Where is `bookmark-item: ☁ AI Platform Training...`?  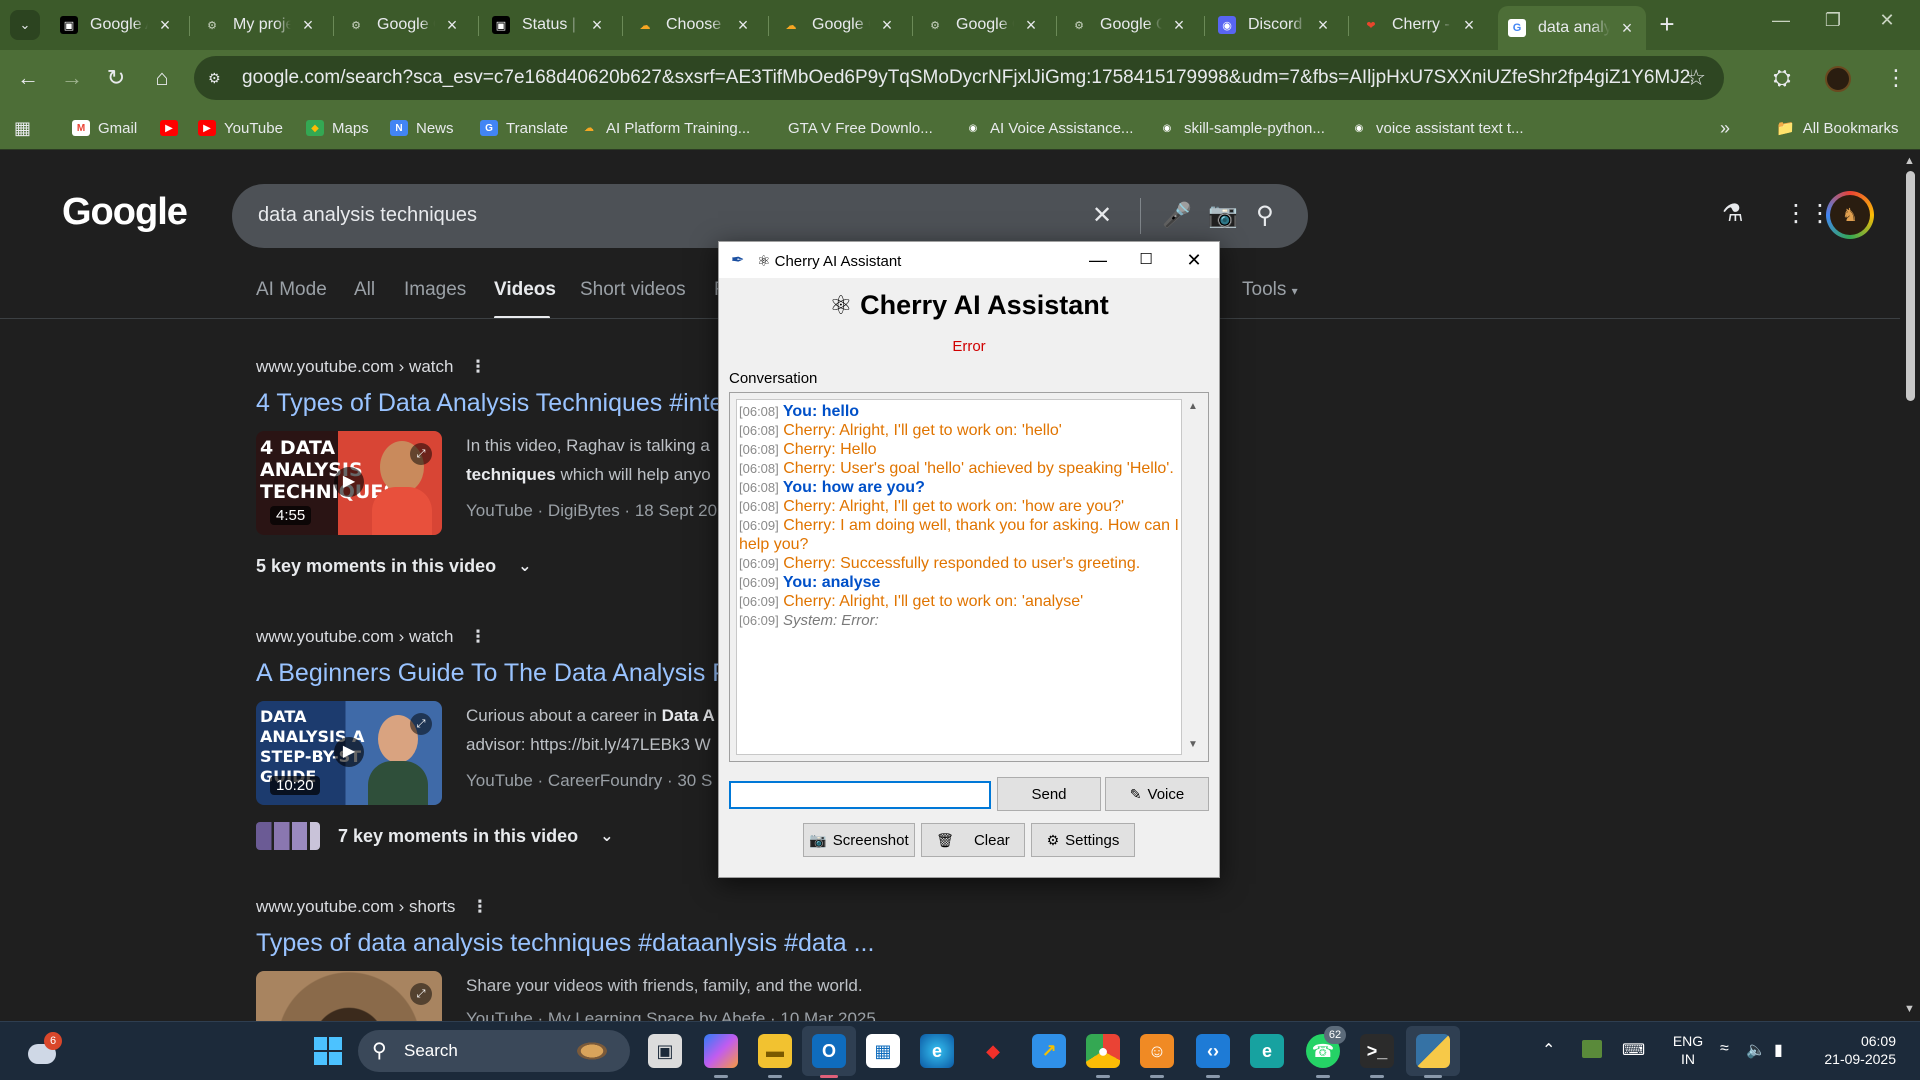 bookmark-item: ☁ AI Platform Training... is located at coordinates (665, 128).